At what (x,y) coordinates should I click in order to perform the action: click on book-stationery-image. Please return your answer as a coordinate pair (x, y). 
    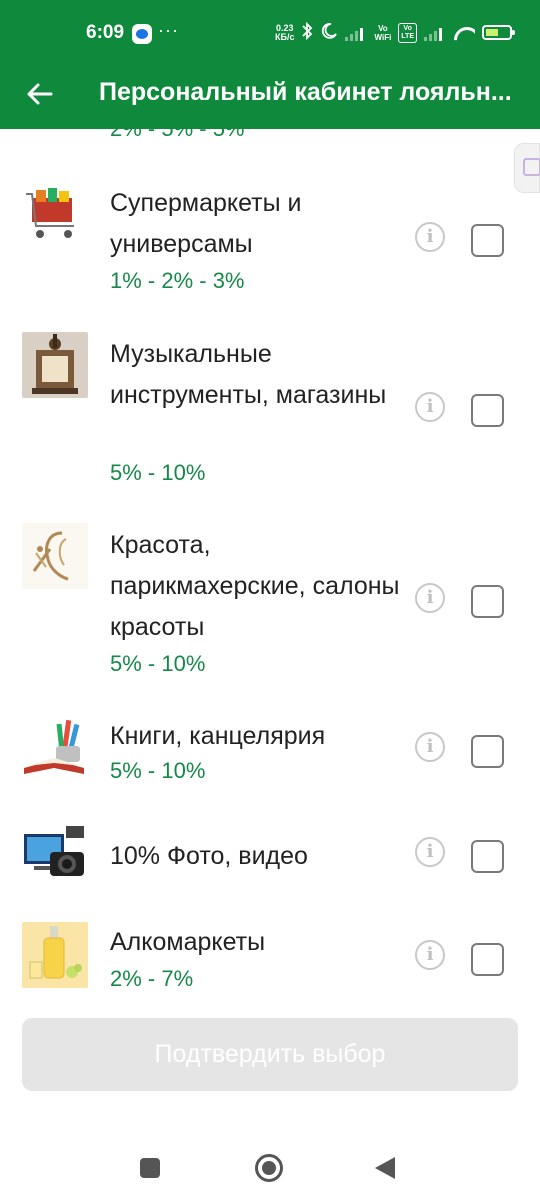
    Looking at the image, I should click on (55, 749).